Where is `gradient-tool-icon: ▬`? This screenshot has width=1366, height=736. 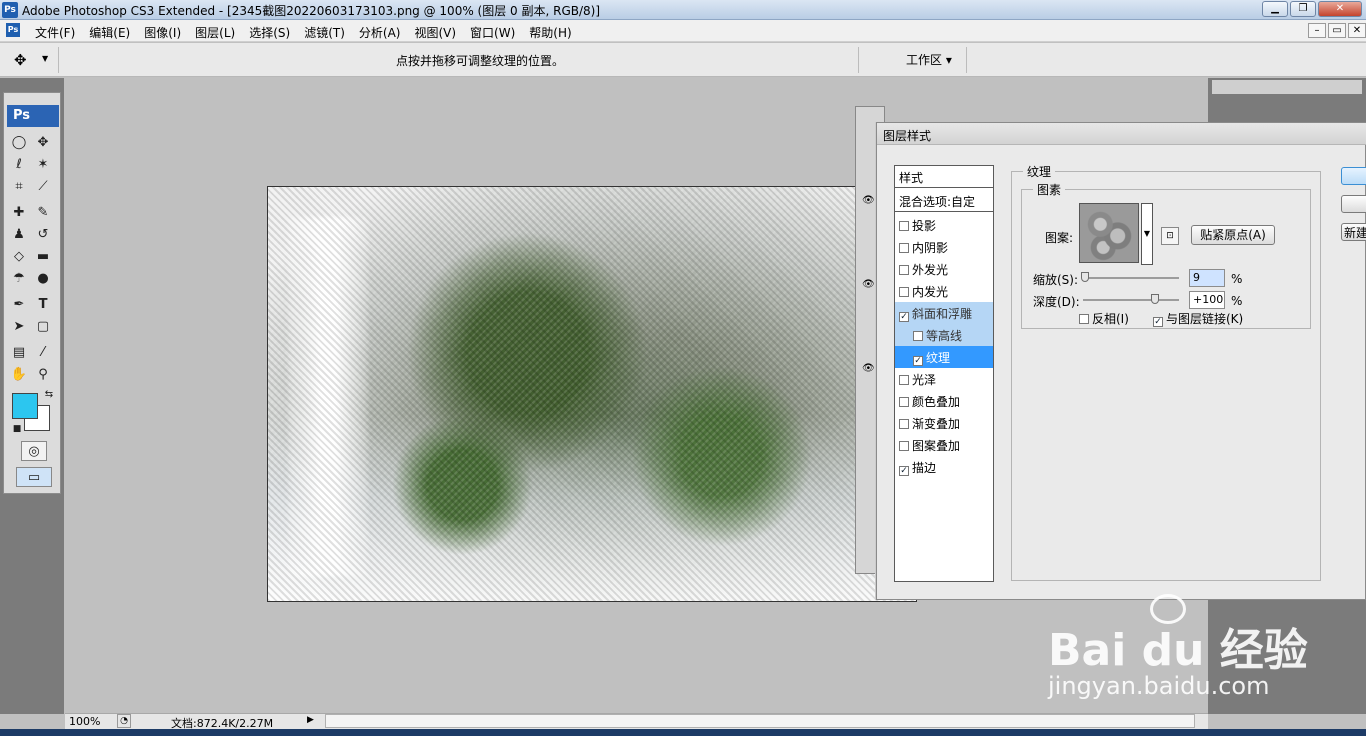 gradient-tool-icon: ▬ is located at coordinates (43, 257).